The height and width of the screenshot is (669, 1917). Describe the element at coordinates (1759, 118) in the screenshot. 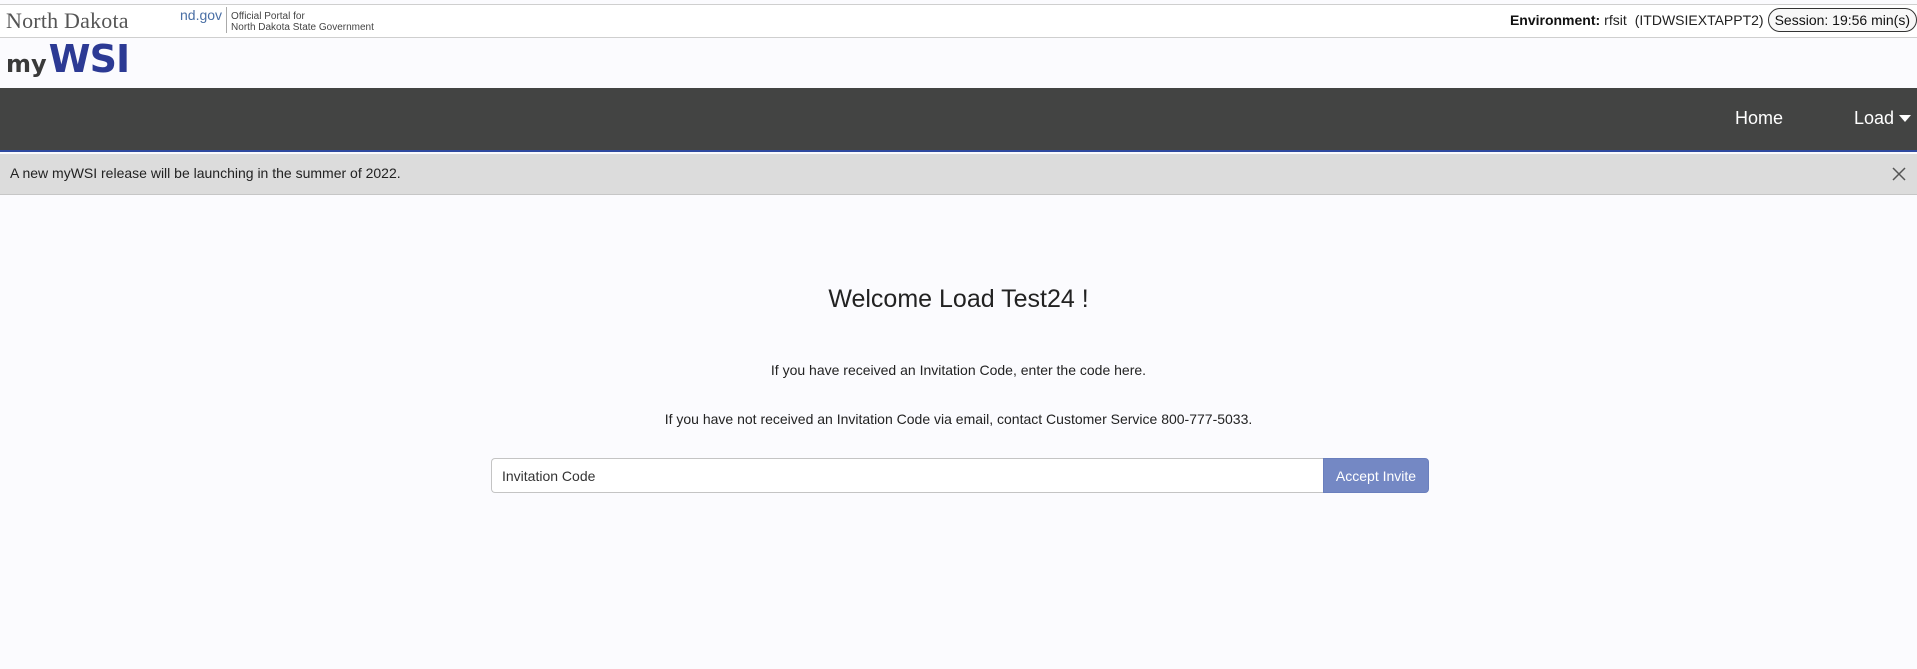

I see `nav-home-link: Home` at that location.